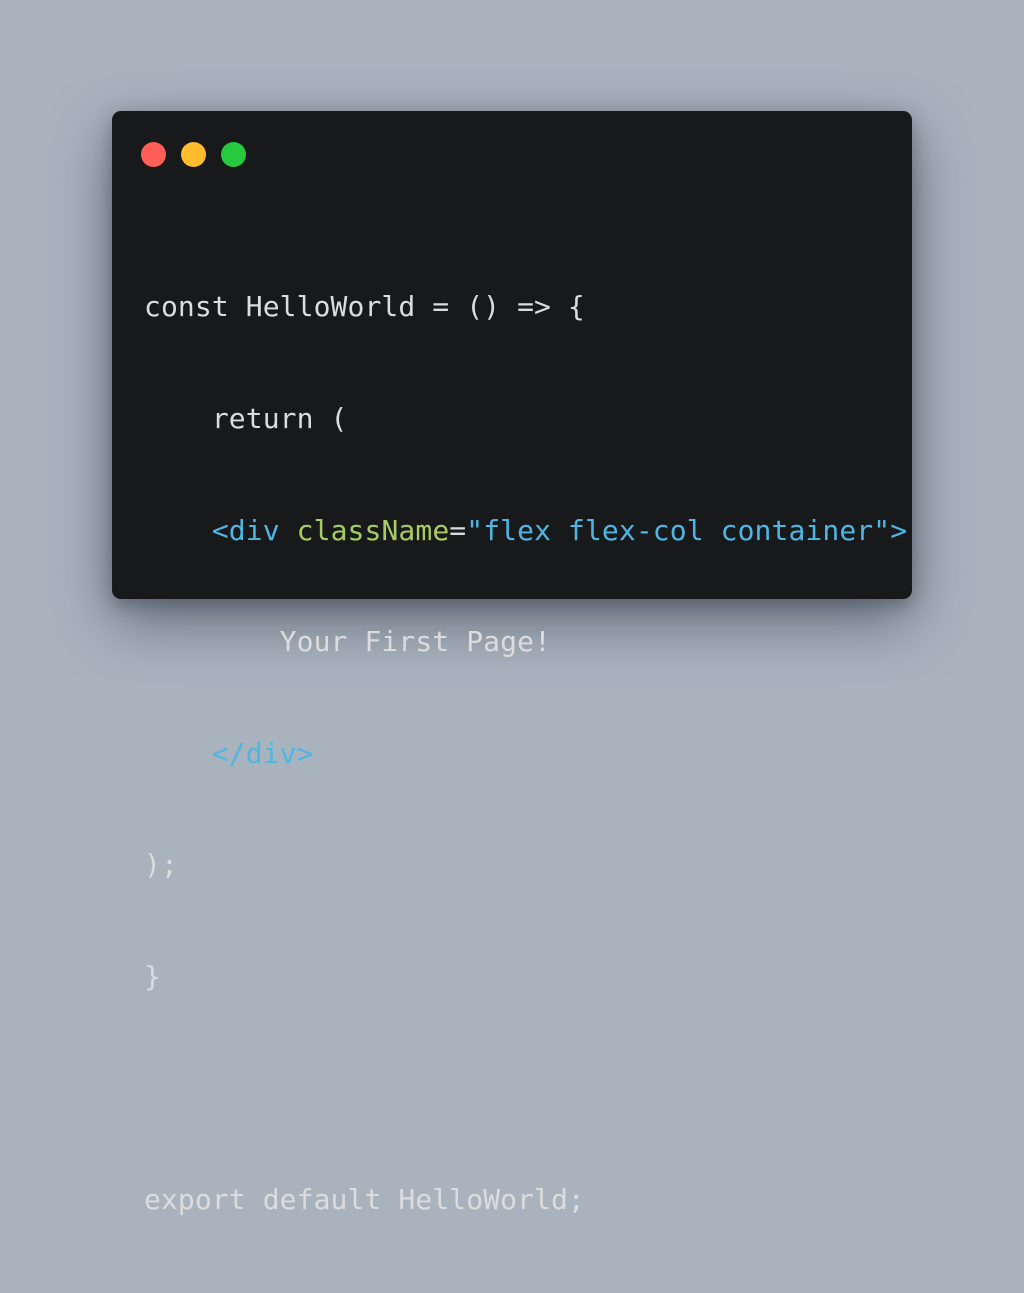 Image resolution: width=1024 pixels, height=1293 pixels. What do you see at coordinates (899, 530) in the screenshot?
I see `jsx-tag-close: >` at bounding box center [899, 530].